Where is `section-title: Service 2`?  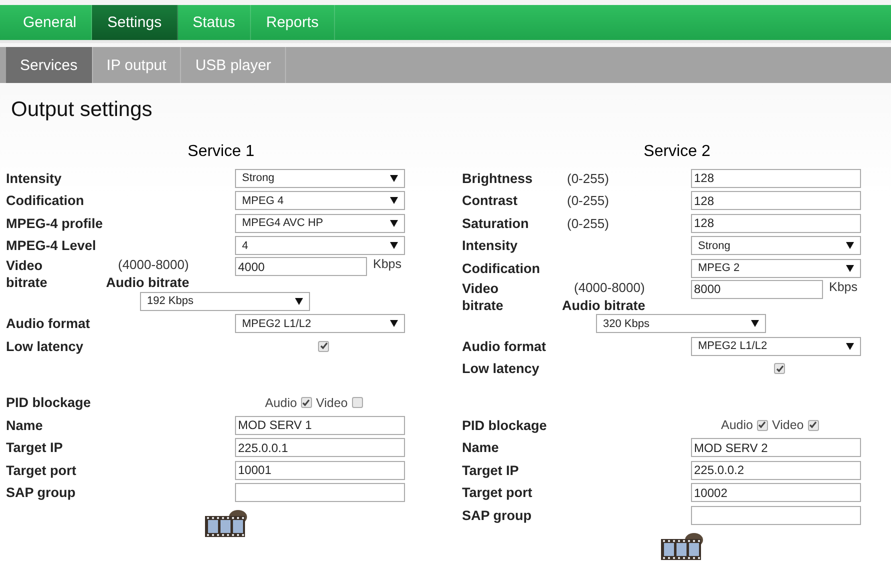 section-title: Service 2 is located at coordinates (677, 152).